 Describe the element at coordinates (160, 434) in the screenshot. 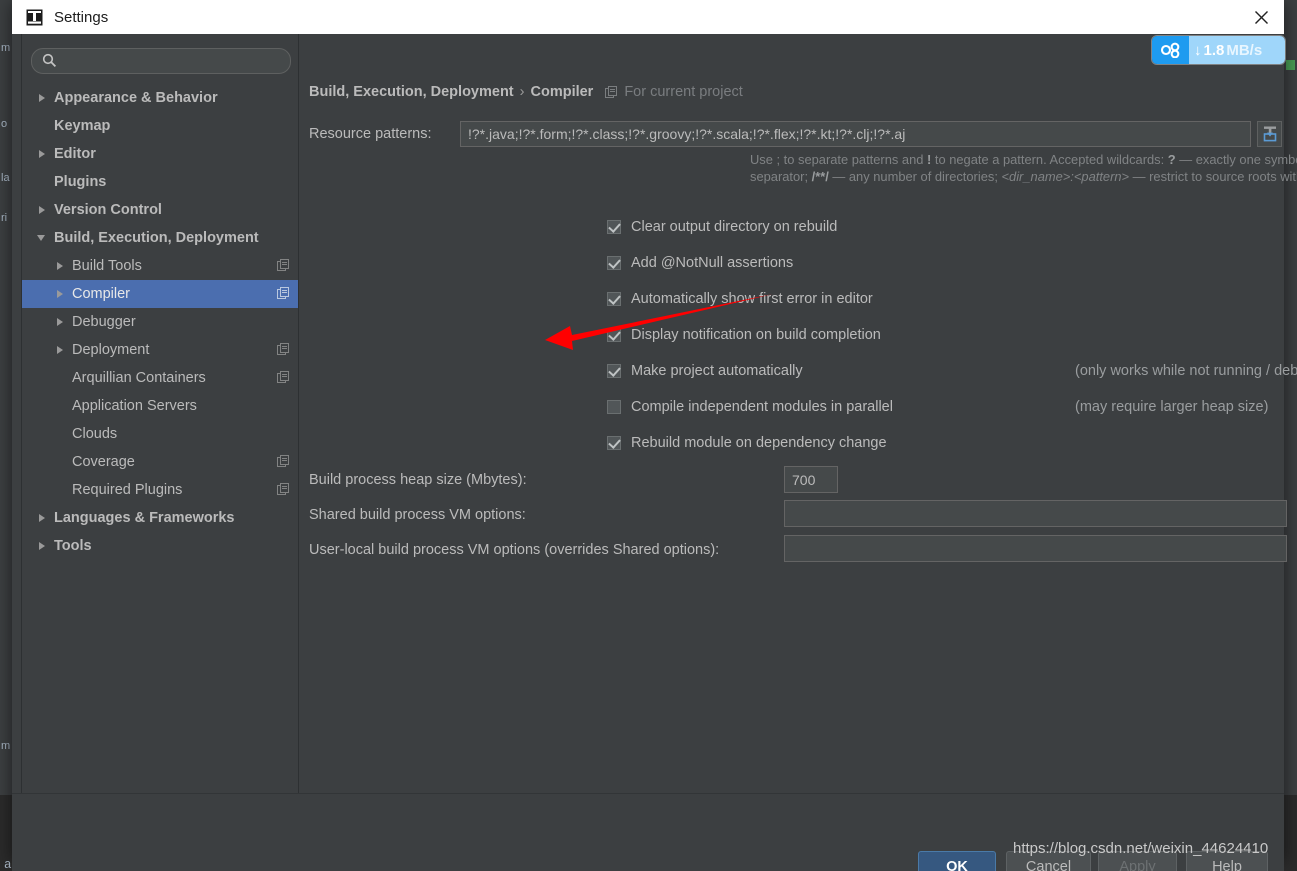

I see `sidebar-item-clouds: Clouds` at that location.